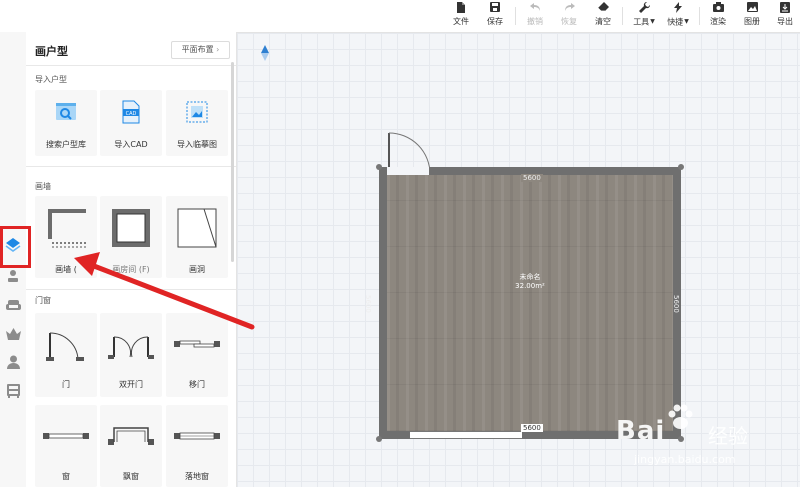 The width and height of the screenshot is (800, 487). I want to click on baidu-watermark: Bai 经验 jingyan.baidu.com, so click(706, 443).